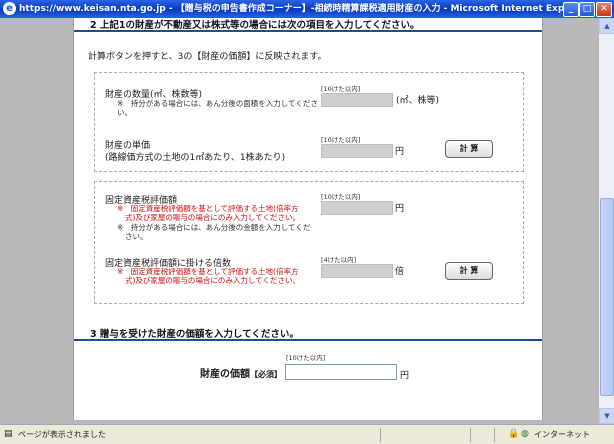  Describe the element at coordinates (405, 376) in the screenshot. I see `property-value-unit: 円` at that location.